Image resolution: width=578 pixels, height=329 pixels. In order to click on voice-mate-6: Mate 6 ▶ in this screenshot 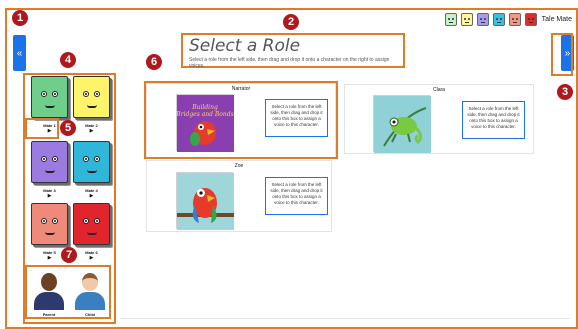, I will do `click(91, 232)`.